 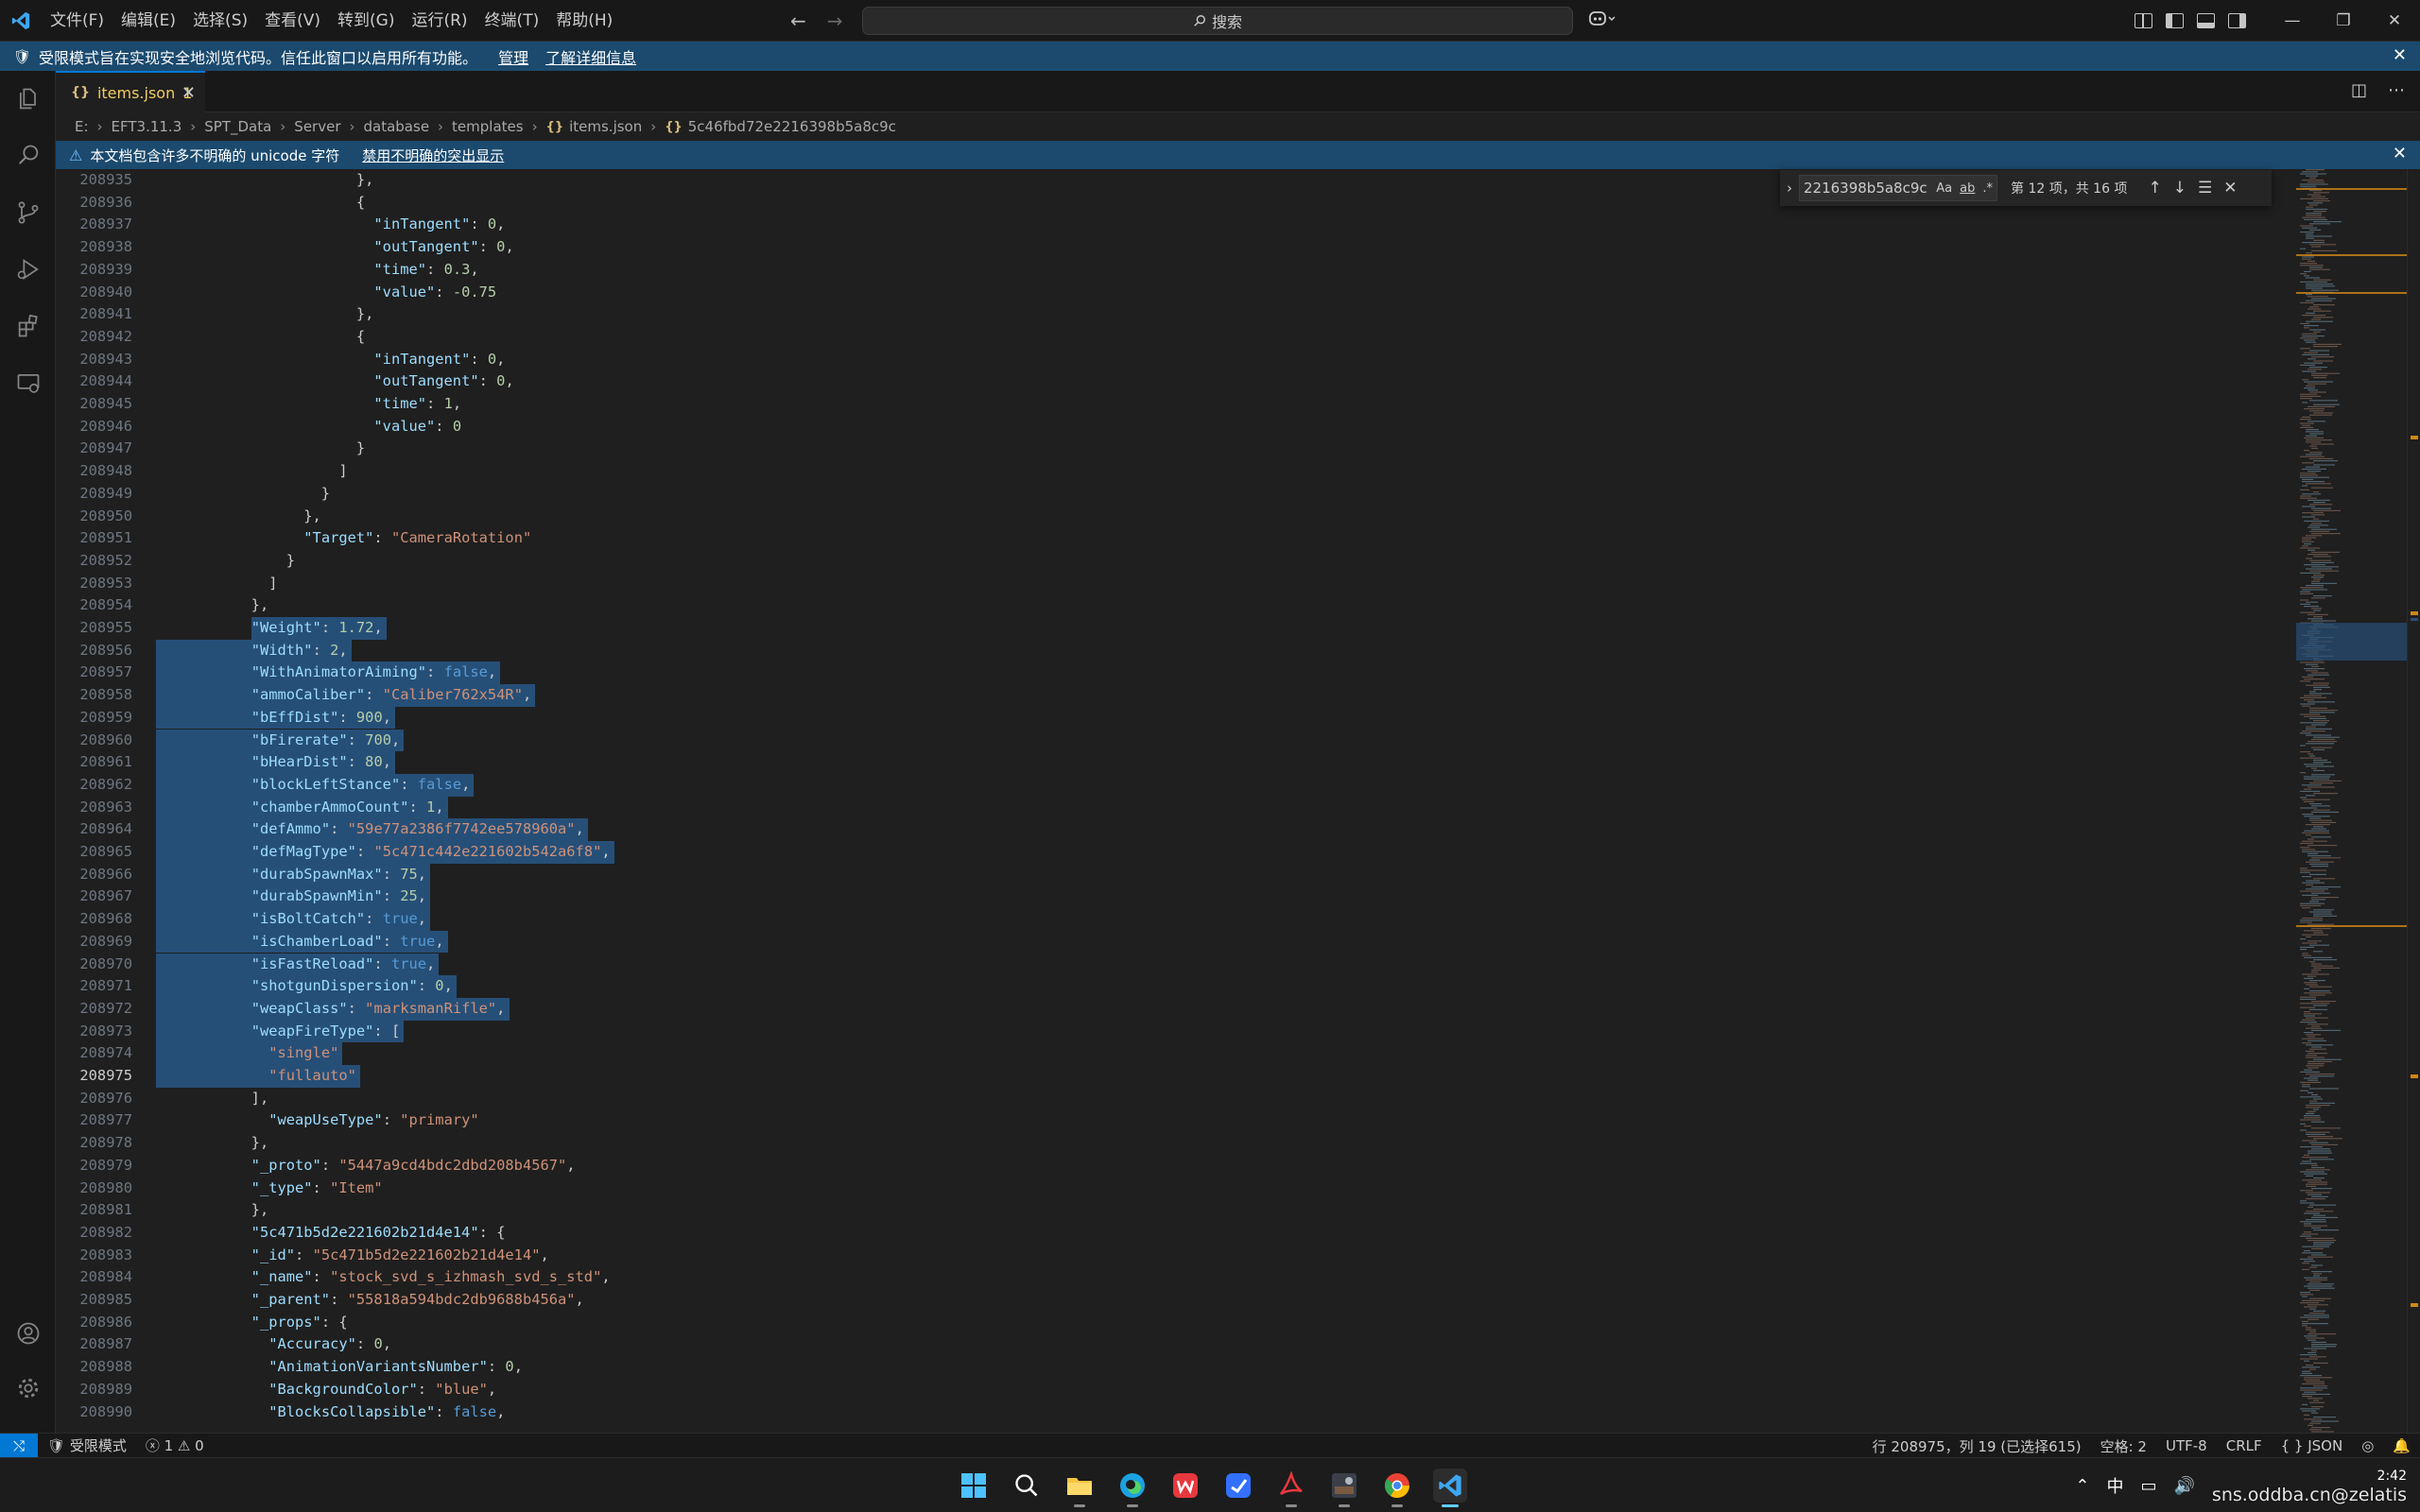 What do you see at coordinates (130, 91) in the screenshot?
I see `tab-items-json: {} items.json 1 ✕` at bounding box center [130, 91].